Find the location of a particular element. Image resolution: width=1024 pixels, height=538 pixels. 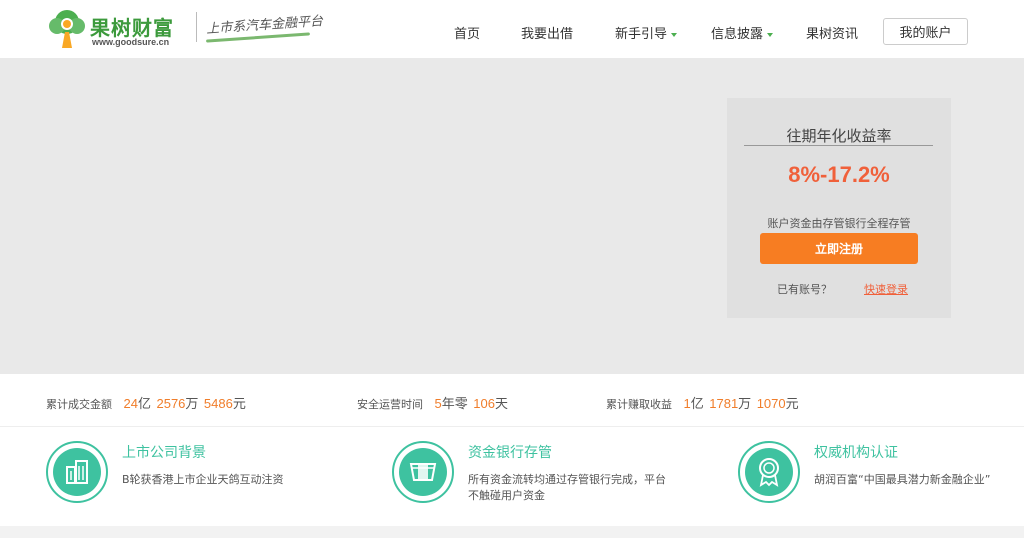

nav-item-disclosure: 信息披露 is located at coordinates (742, 32).